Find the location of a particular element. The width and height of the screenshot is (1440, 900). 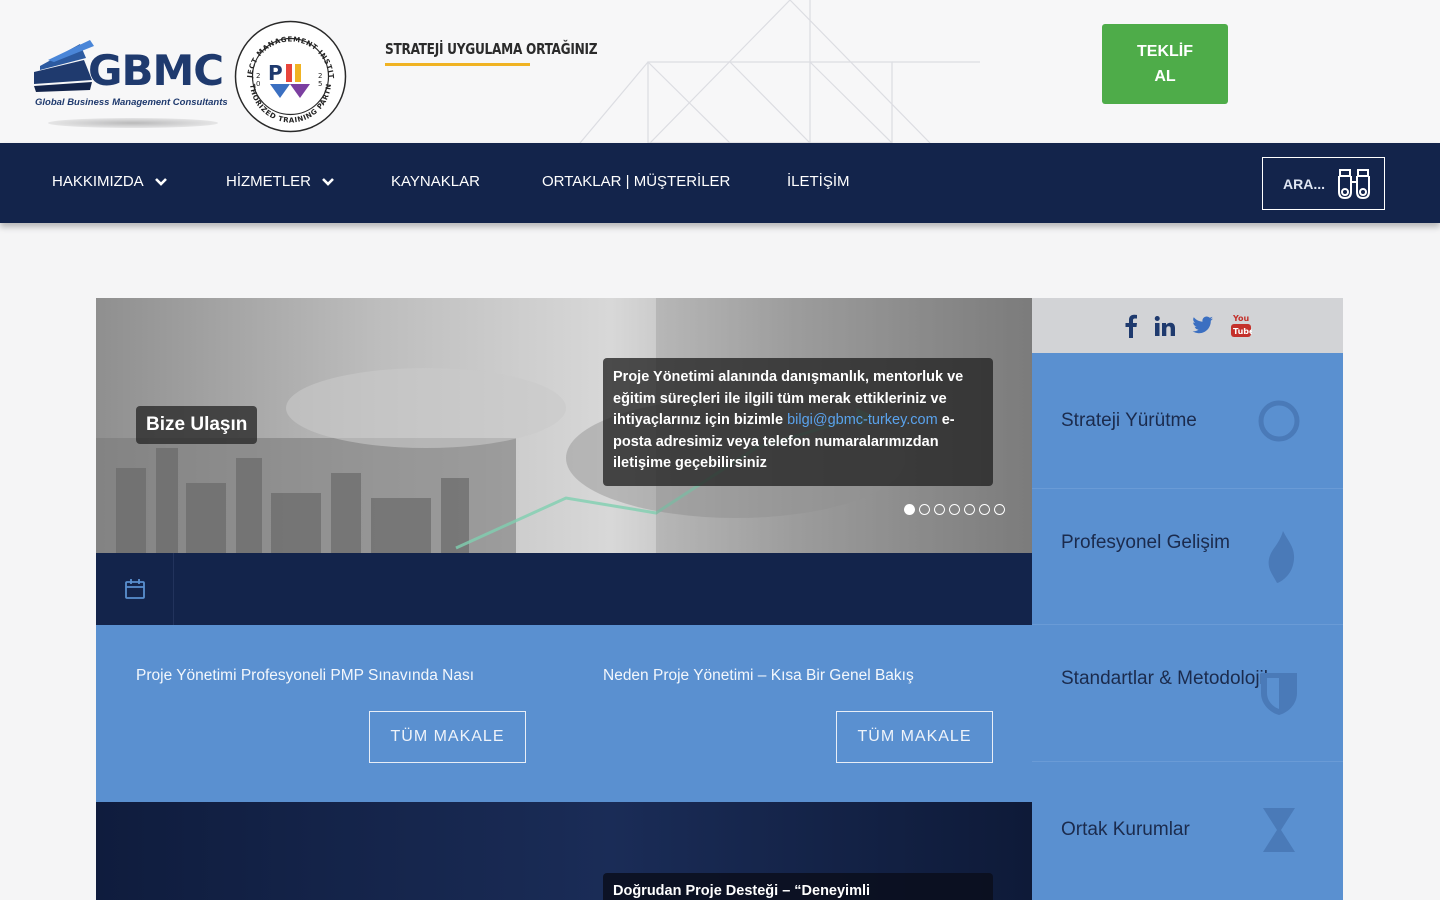

facebook-icon is located at coordinates (1131, 326).